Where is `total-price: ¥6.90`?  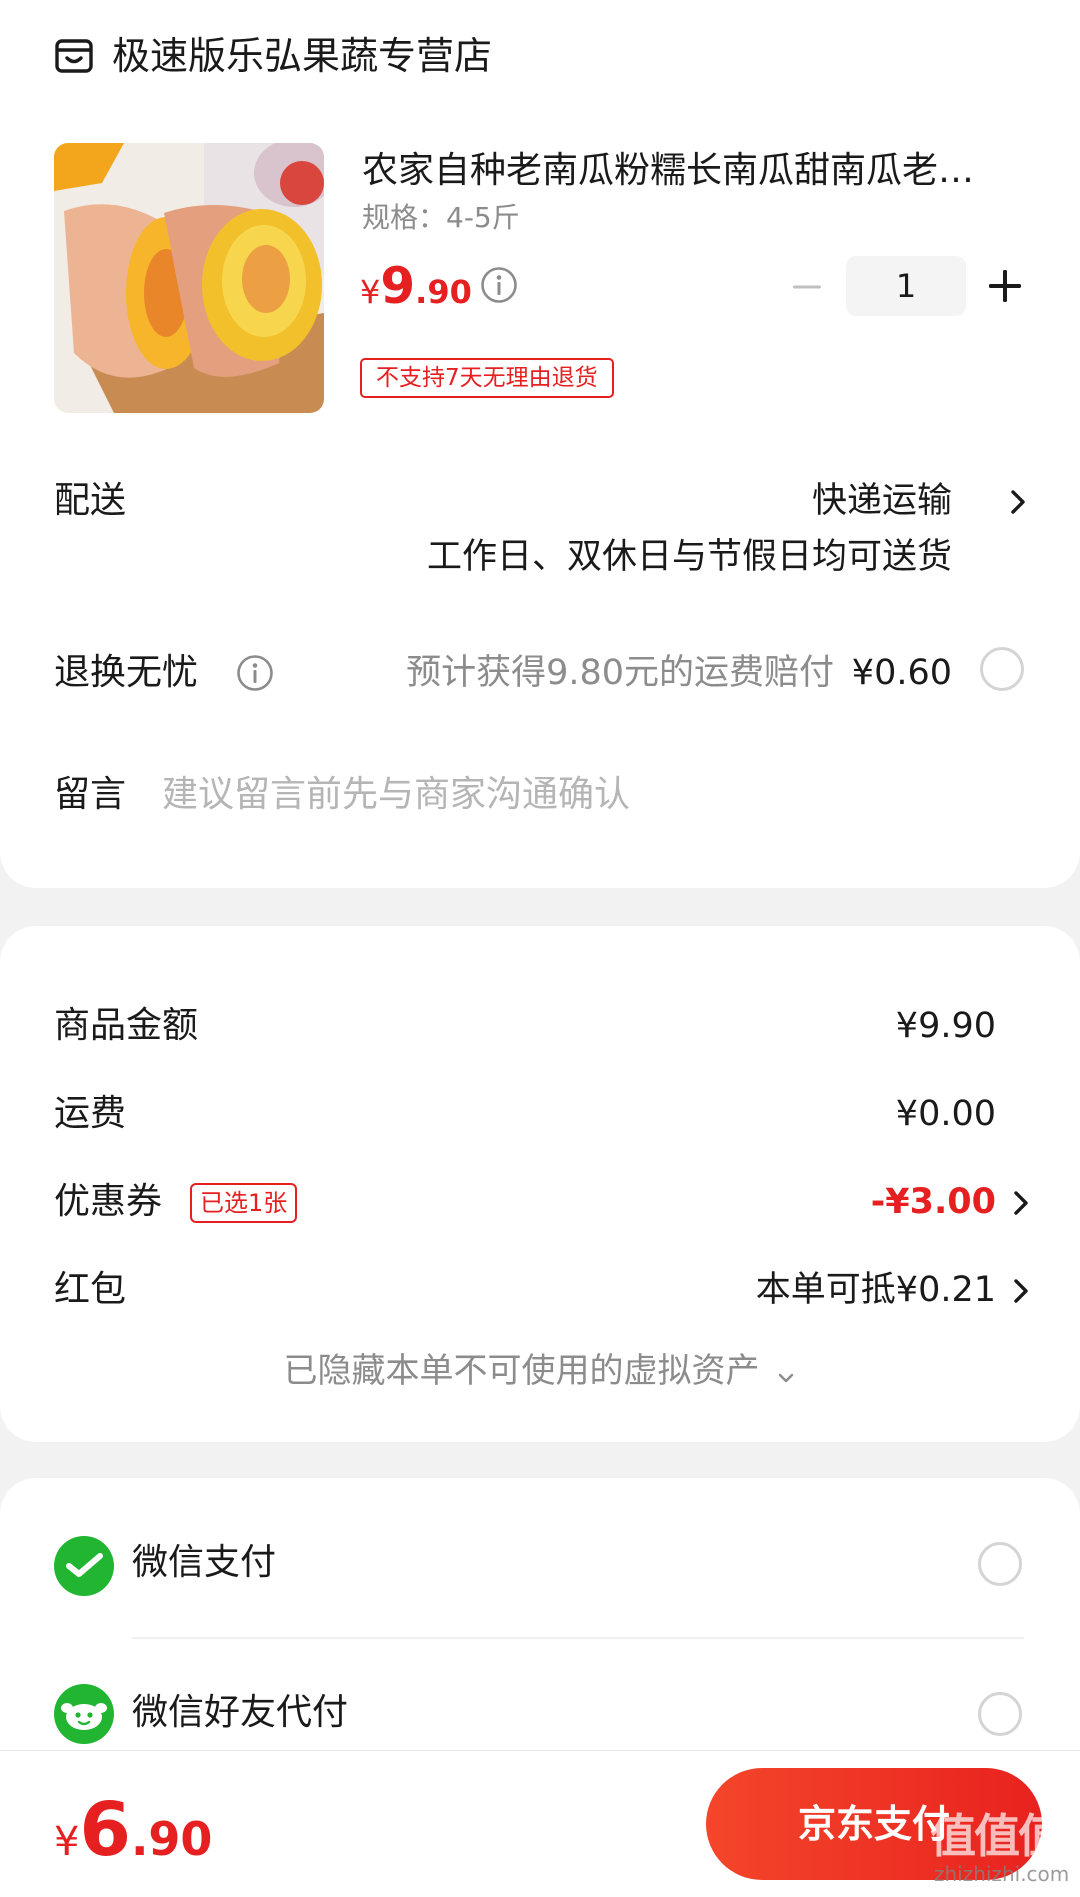
total-price: ¥6.90 is located at coordinates (133, 1840).